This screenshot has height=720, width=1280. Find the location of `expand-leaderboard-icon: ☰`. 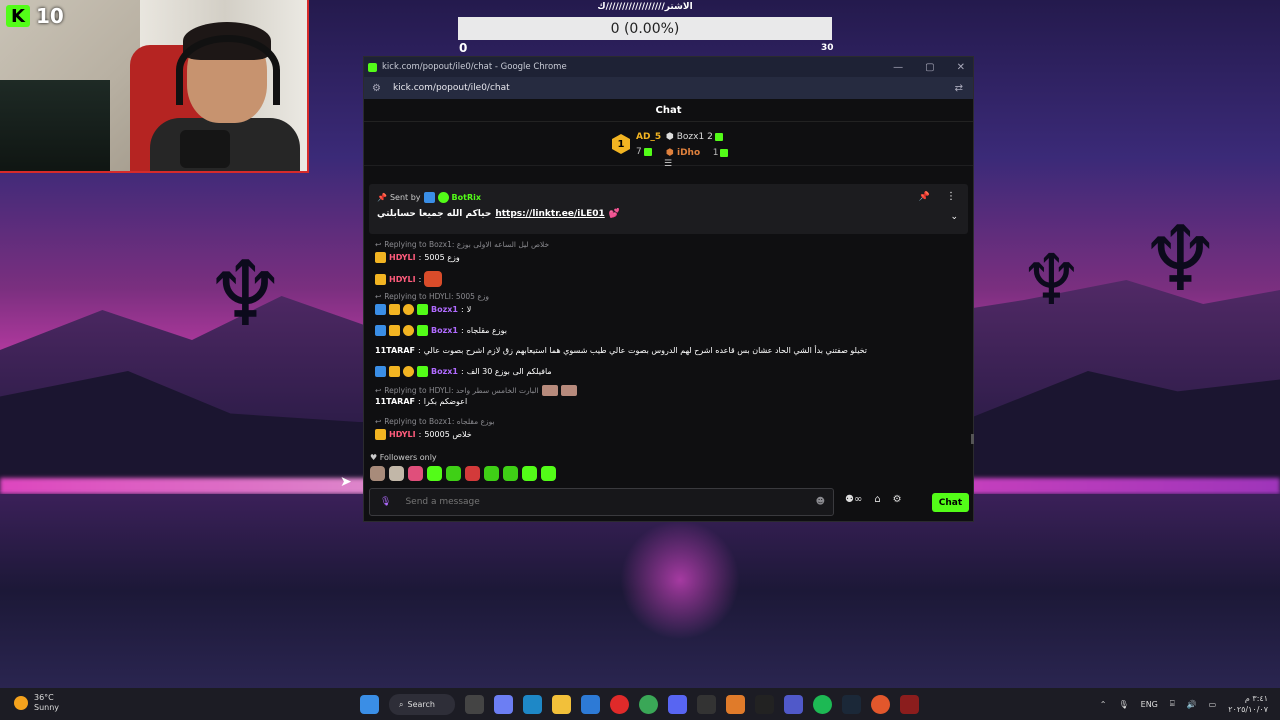

expand-leaderboard-icon: ☰ is located at coordinates (668, 164).